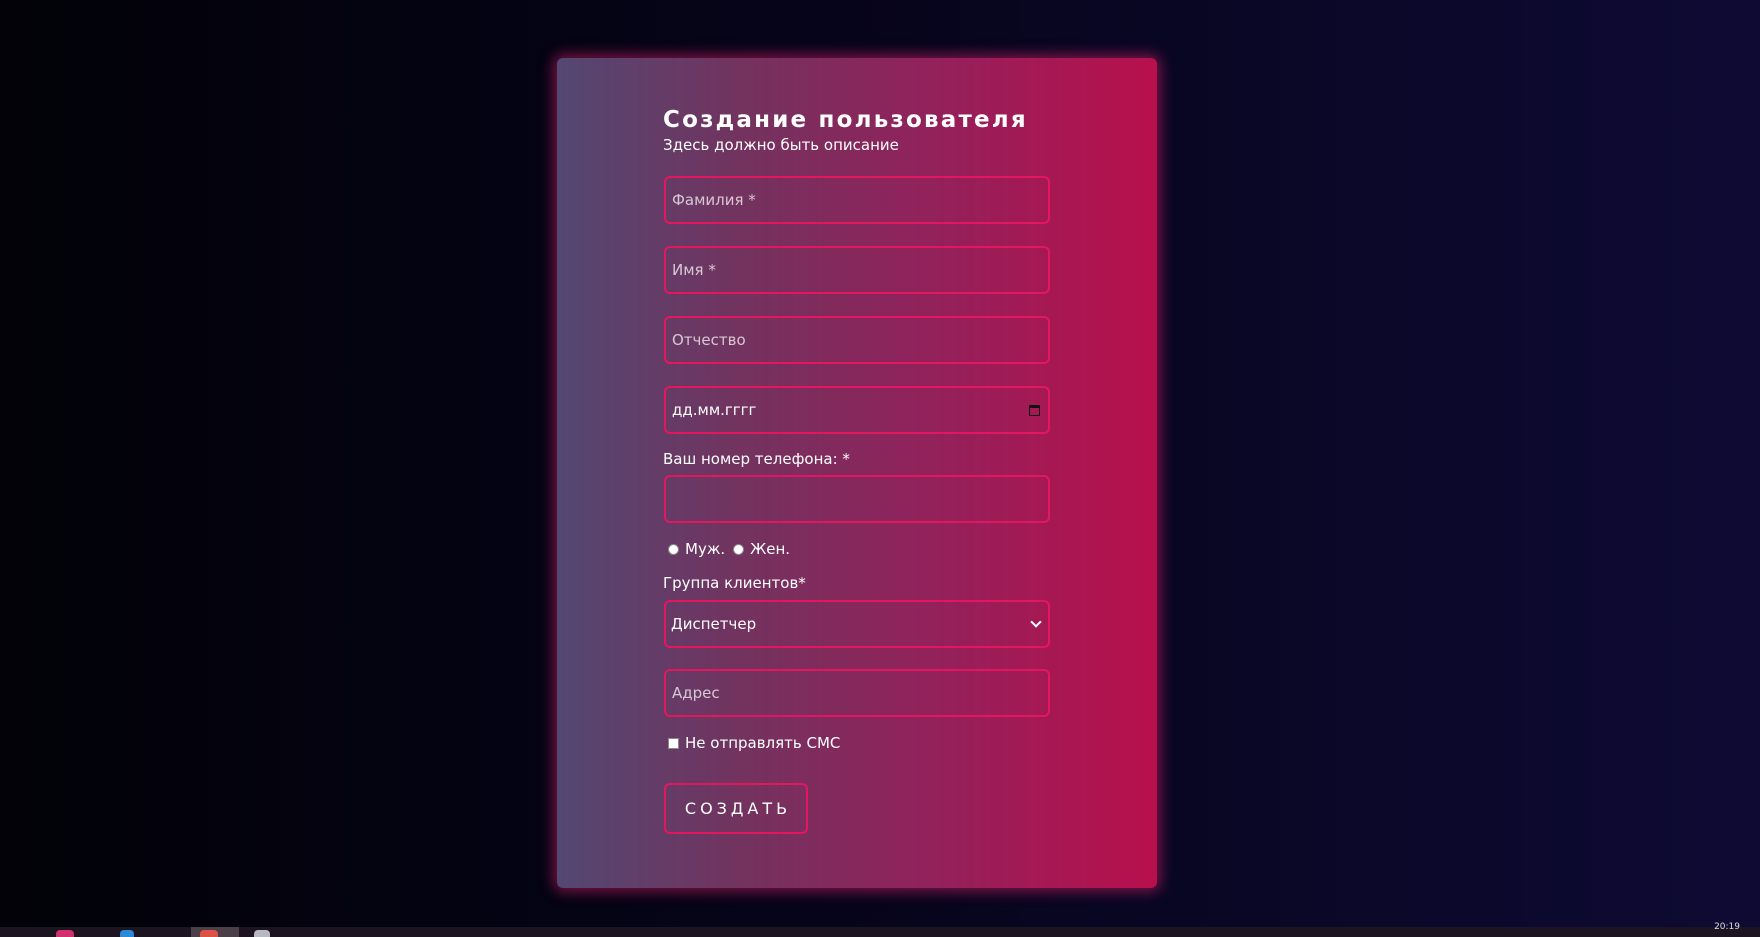 The height and width of the screenshot is (937, 1760). What do you see at coordinates (1036, 622) in the screenshot?
I see `chevron-down-icon` at bounding box center [1036, 622].